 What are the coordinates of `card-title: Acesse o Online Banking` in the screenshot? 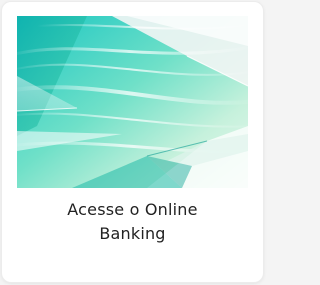 It's located at (132, 222).